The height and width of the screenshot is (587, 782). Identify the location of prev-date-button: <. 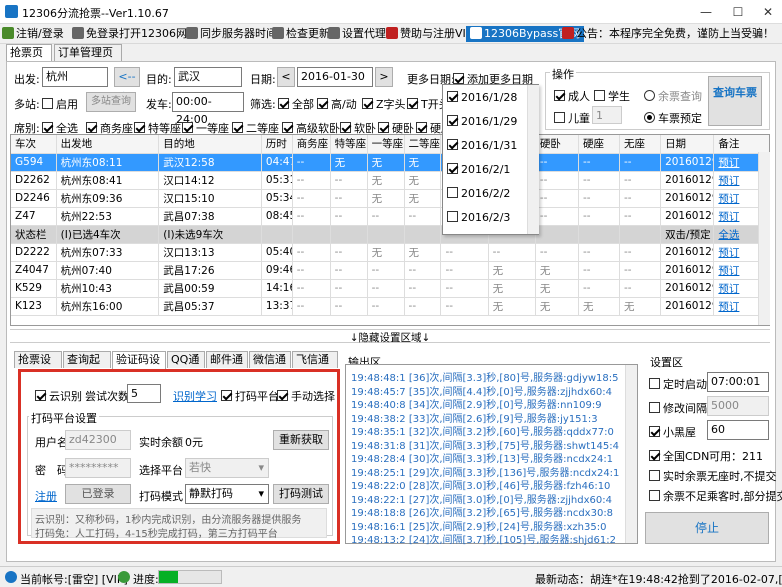
(286, 77).